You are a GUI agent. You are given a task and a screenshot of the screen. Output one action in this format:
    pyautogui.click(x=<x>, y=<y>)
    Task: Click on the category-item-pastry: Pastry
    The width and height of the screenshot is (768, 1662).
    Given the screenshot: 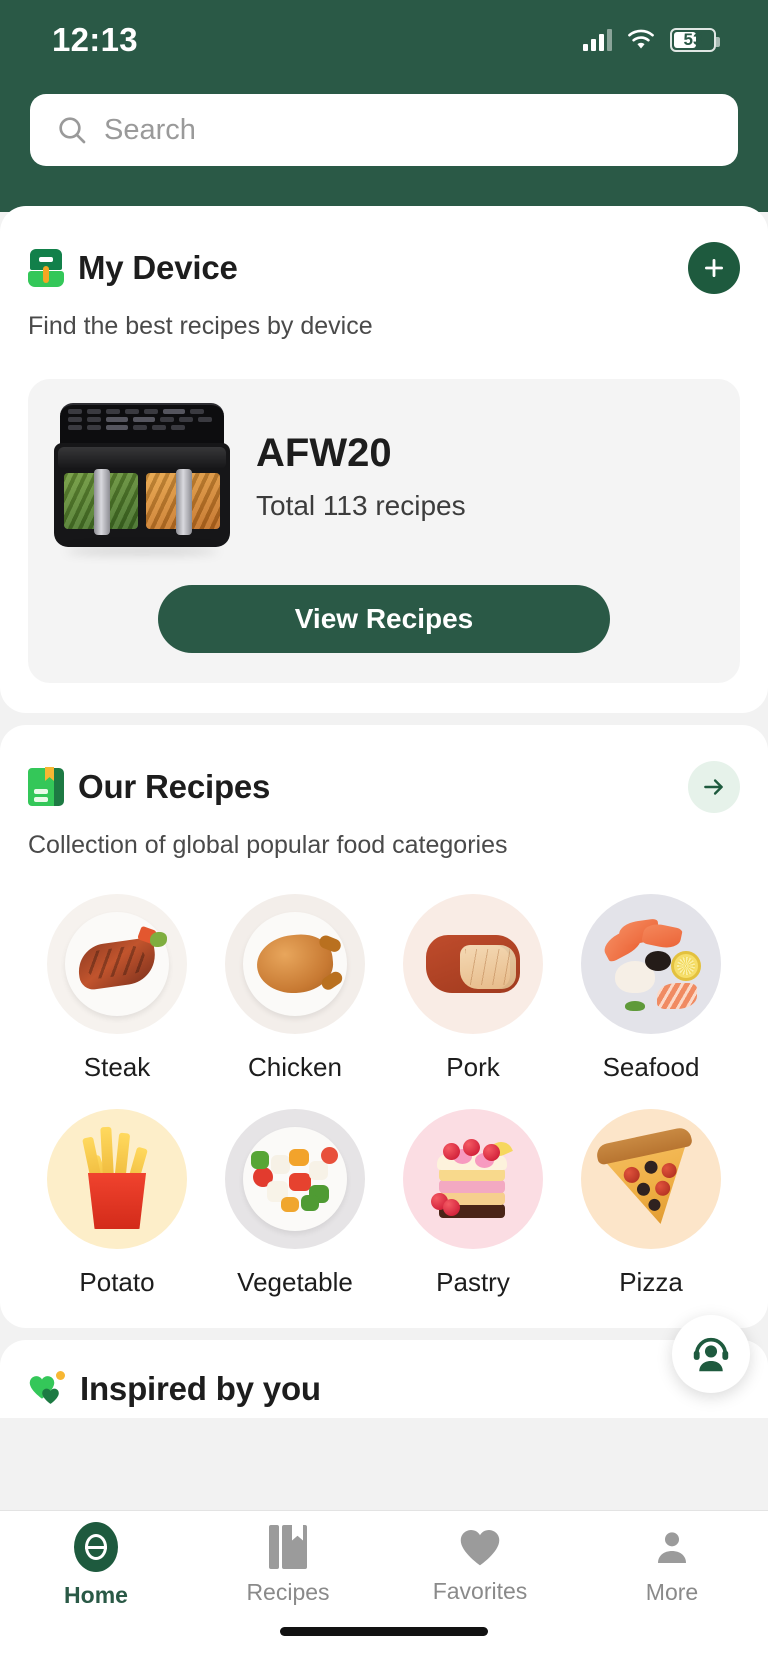 What is the action you would take?
    pyautogui.click(x=473, y=1203)
    